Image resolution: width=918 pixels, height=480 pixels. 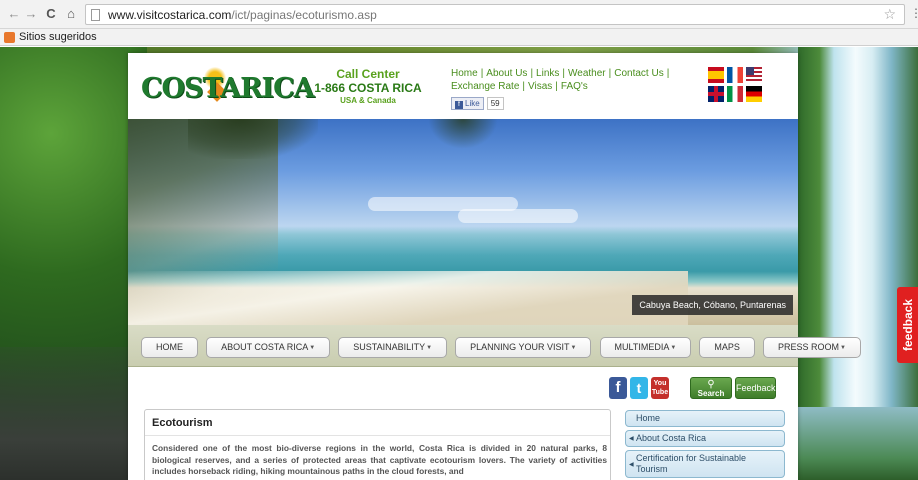 What do you see at coordinates (645, 347) in the screenshot?
I see `nav-multimedia: MULTIMEDIA▼` at bounding box center [645, 347].